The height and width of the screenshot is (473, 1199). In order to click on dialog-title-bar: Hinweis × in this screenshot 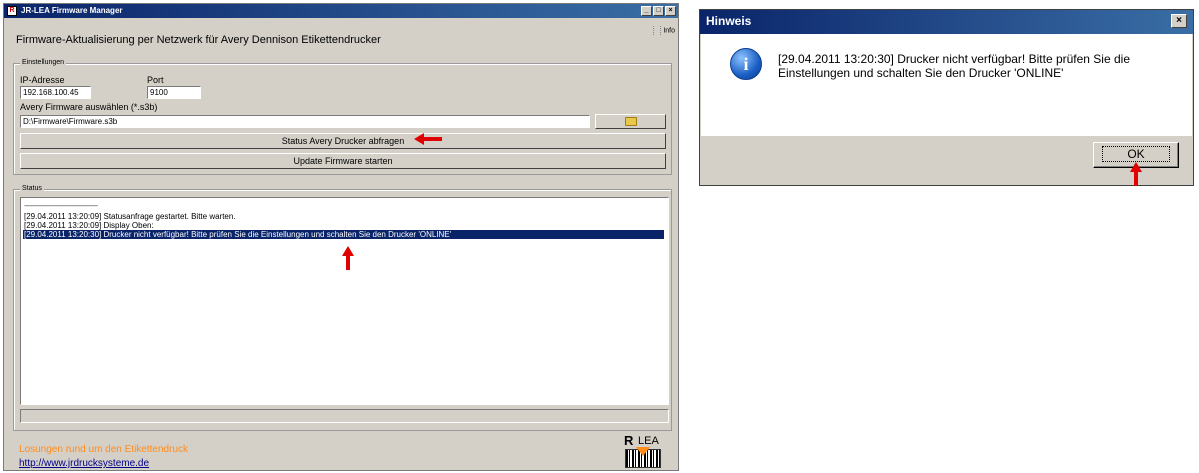, I will do `click(946, 22)`.